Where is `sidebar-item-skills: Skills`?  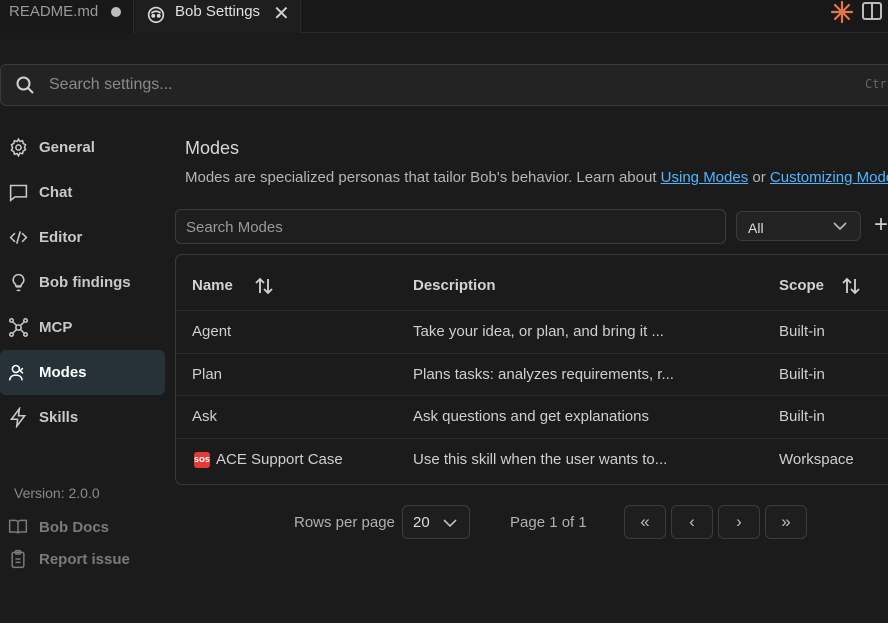
sidebar-item-skills: Skills is located at coordinates (82, 417).